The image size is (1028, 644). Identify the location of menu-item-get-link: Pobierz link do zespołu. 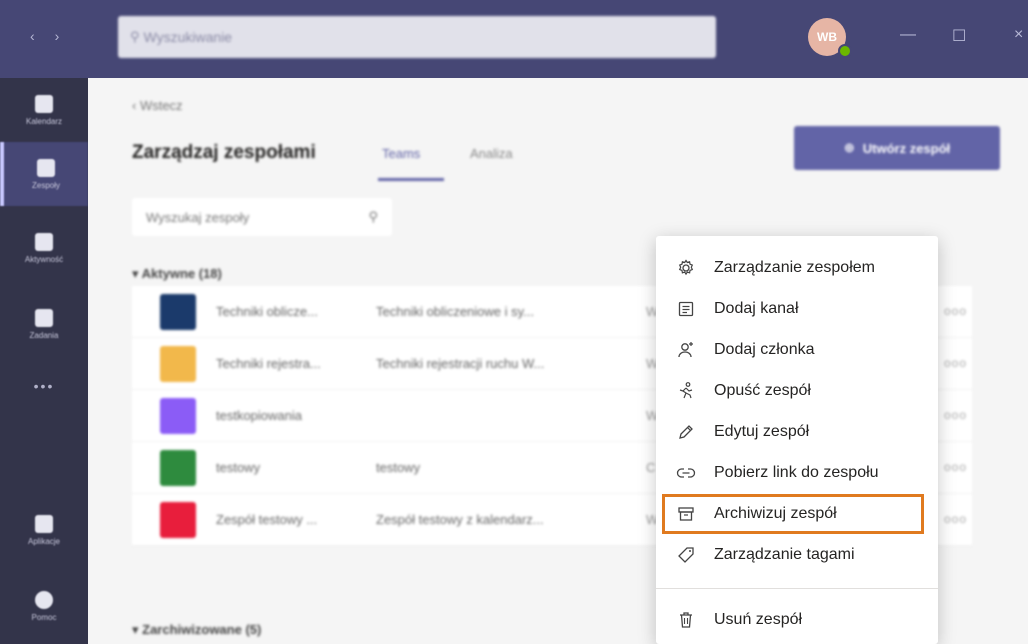
(797, 473).